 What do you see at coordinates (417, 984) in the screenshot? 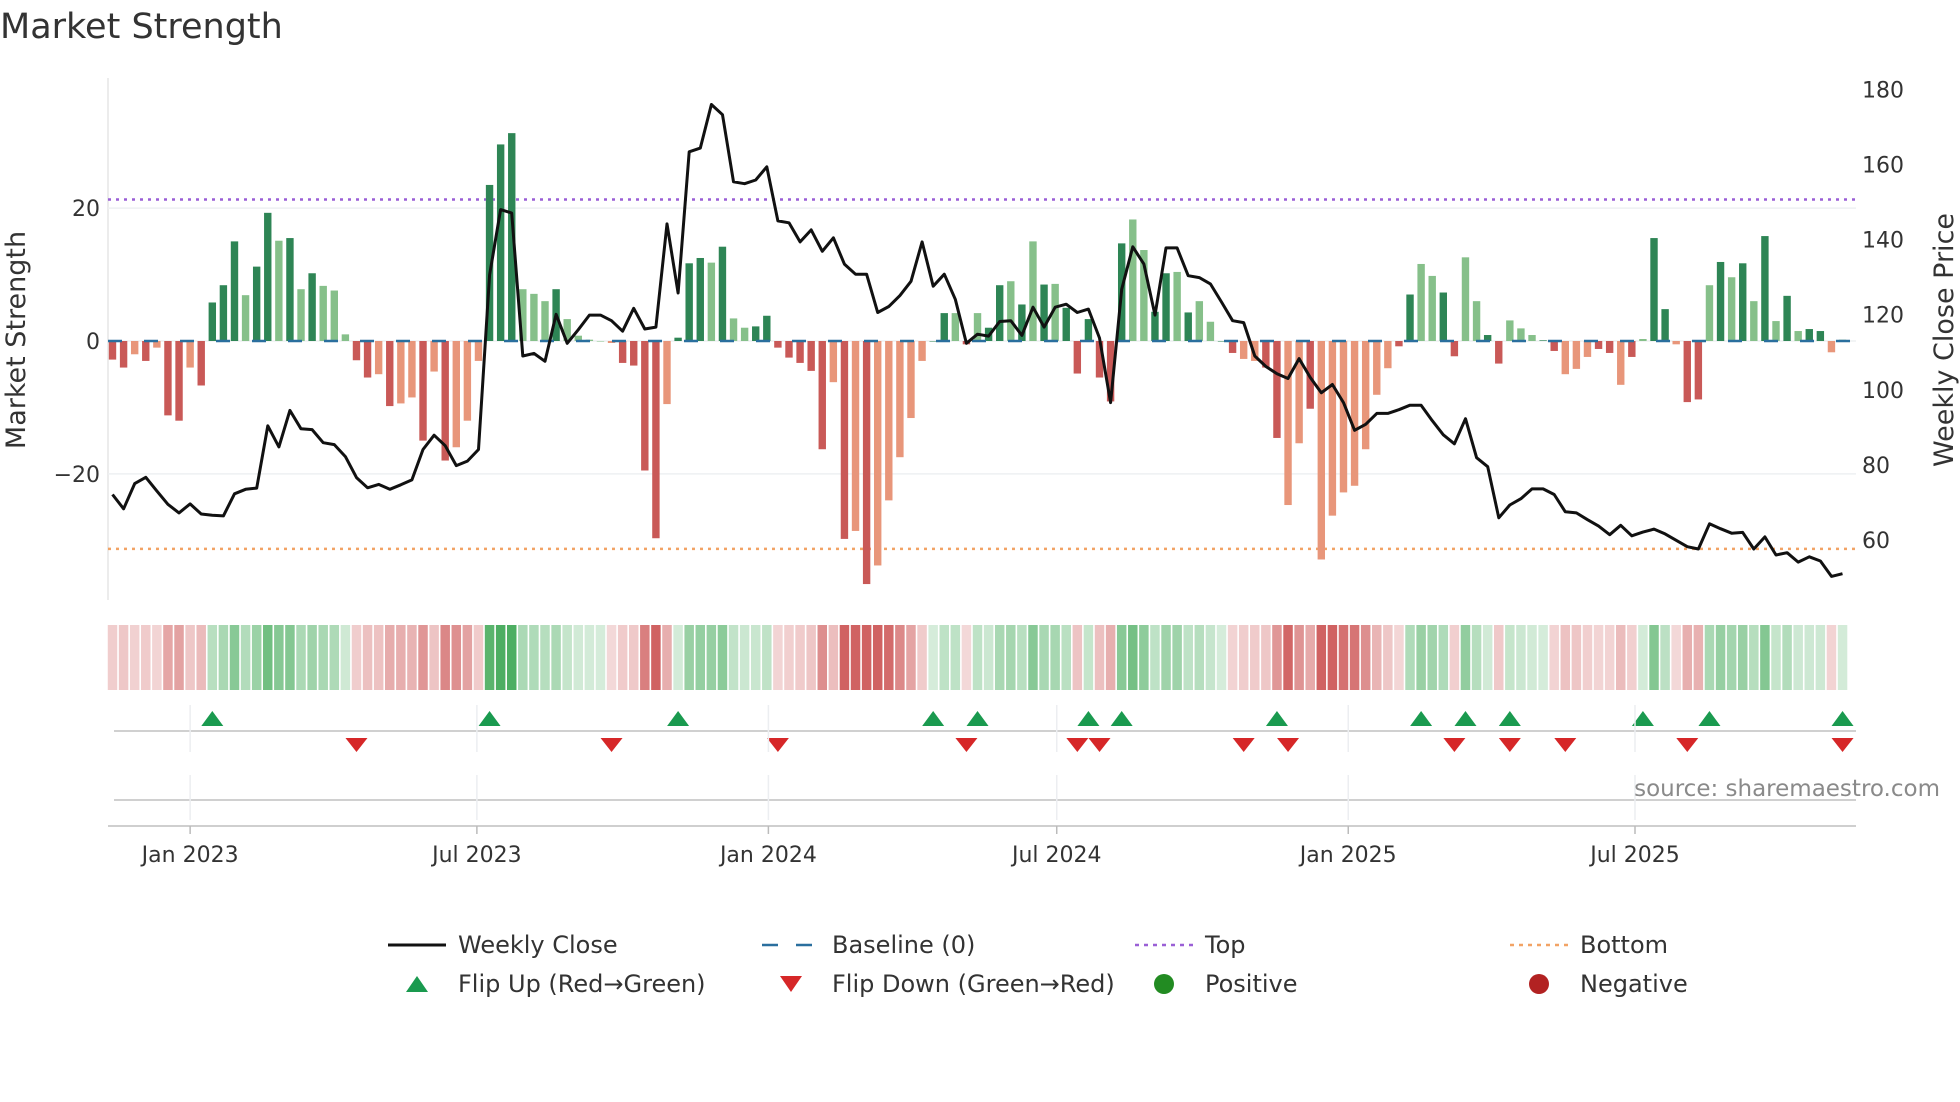
I see `legend-triangle-up-icon` at bounding box center [417, 984].